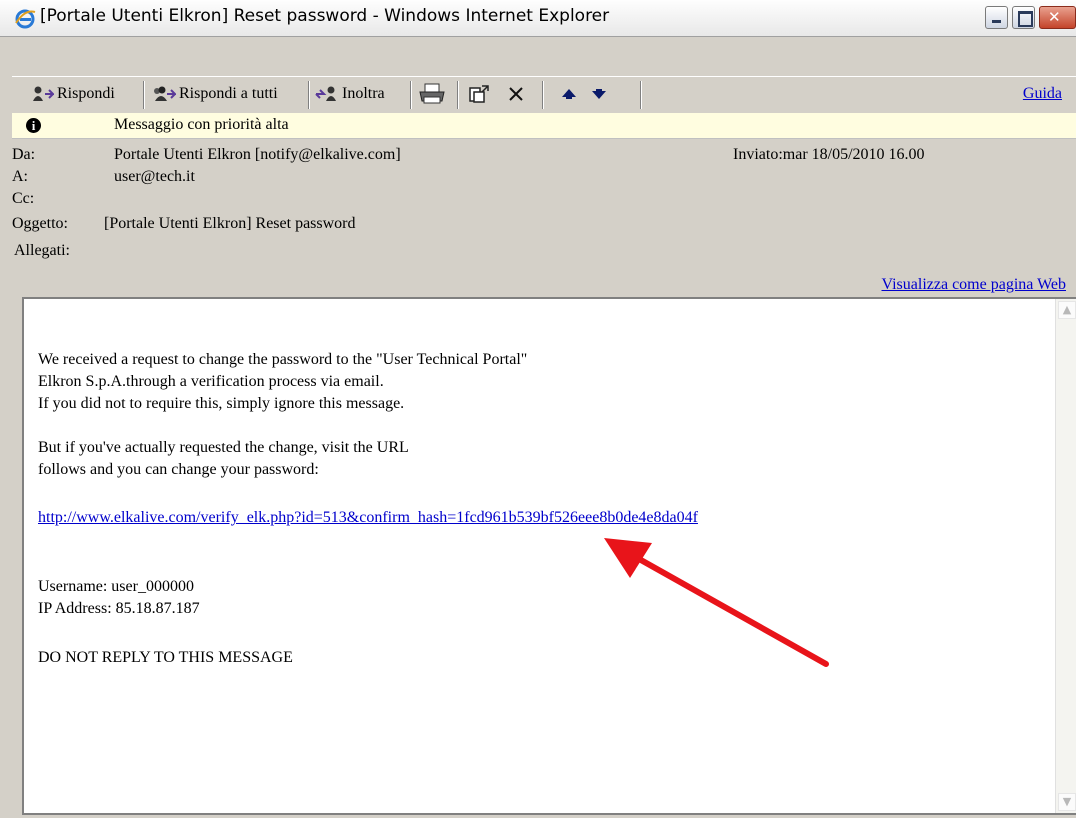 The image size is (1076, 818). I want to click on to-value: user@tech.it, so click(154, 176).